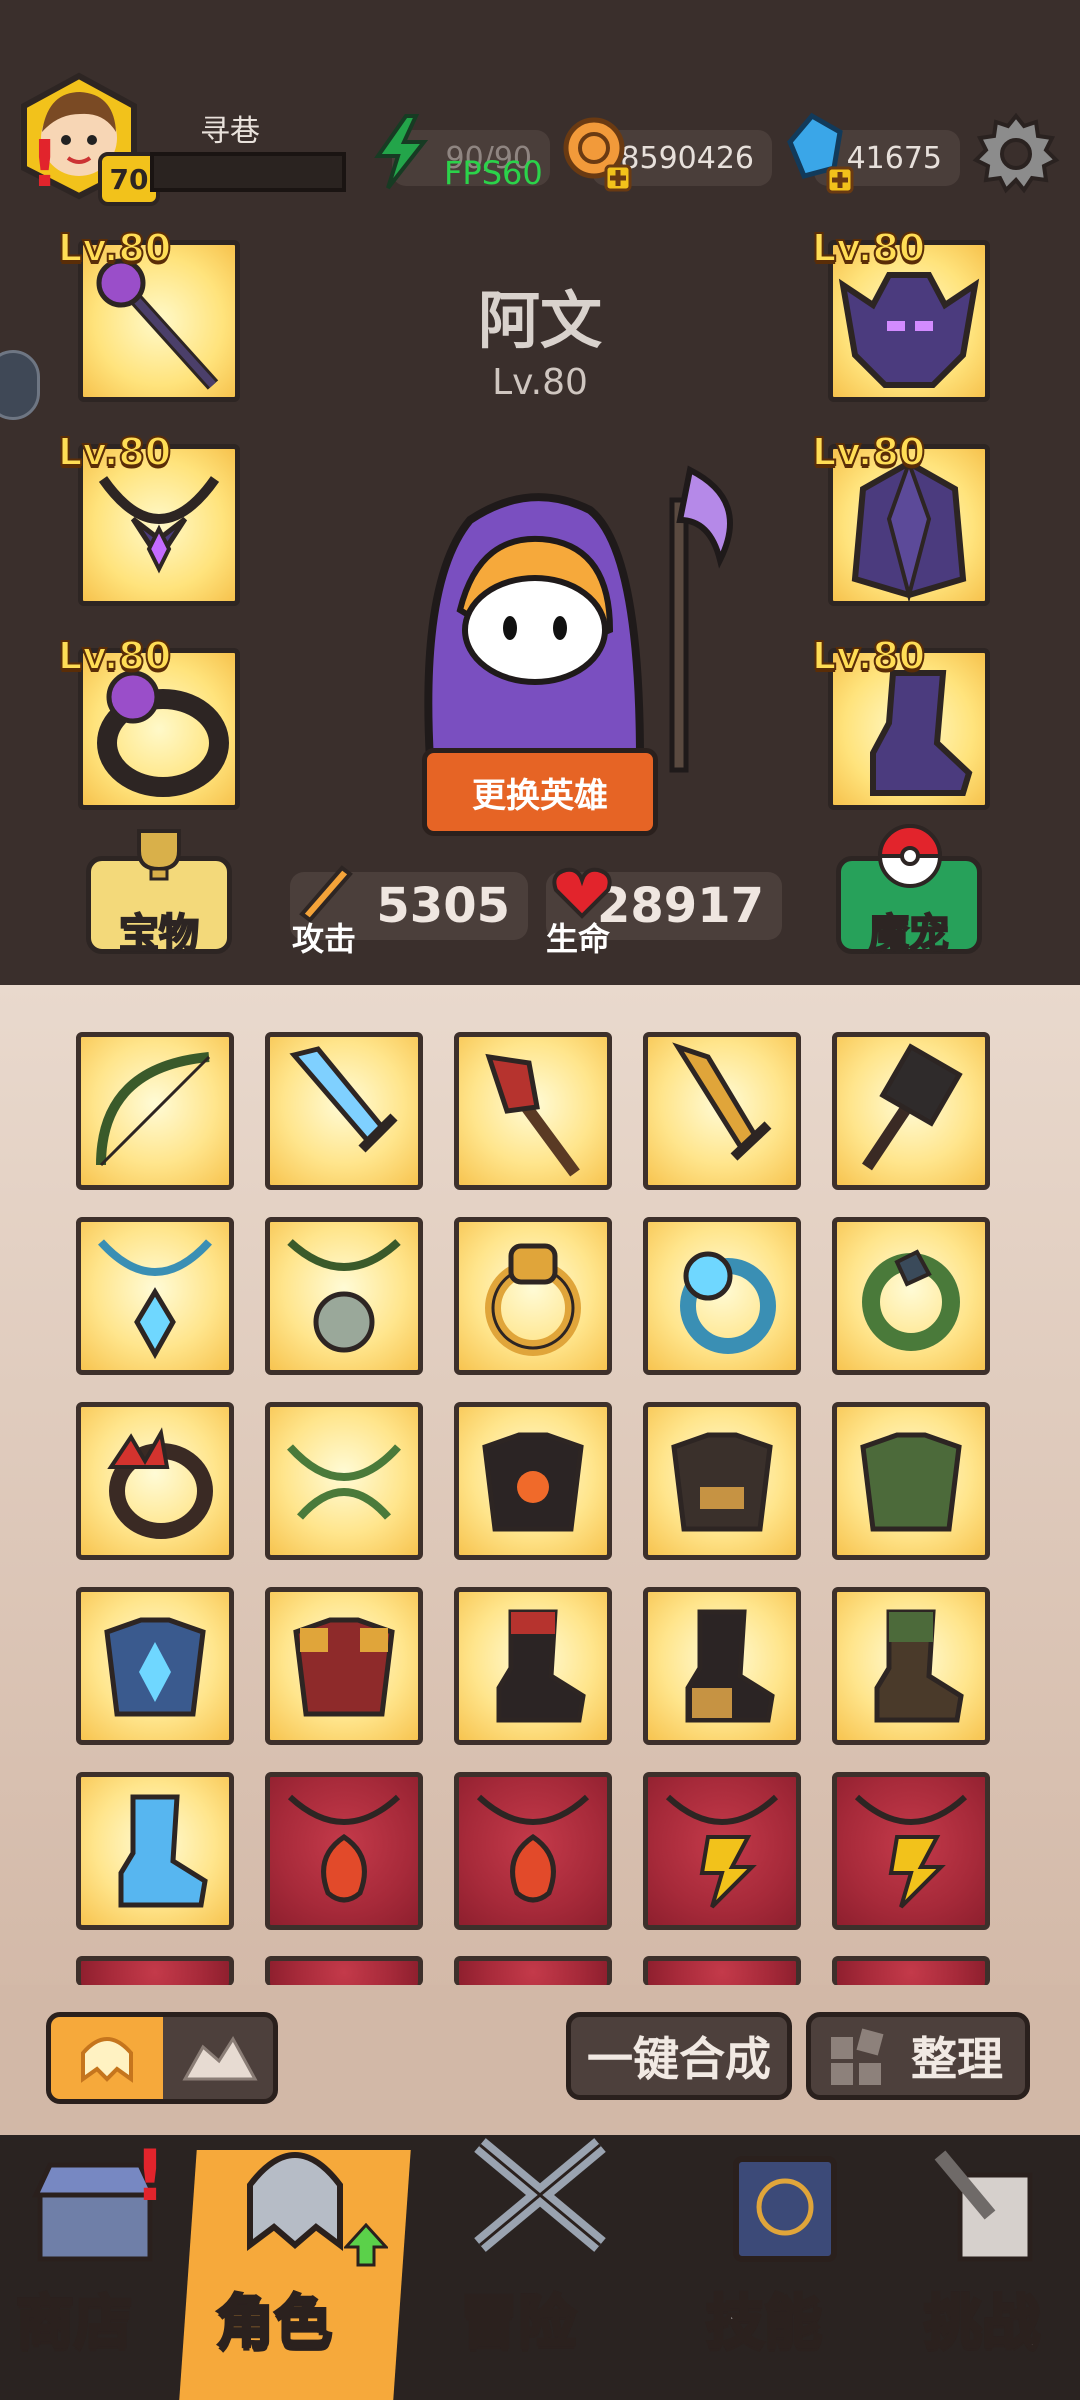  Describe the element at coordinates (159, 934) in the screenshot. I see `treasure-label: 宝物` at that location.